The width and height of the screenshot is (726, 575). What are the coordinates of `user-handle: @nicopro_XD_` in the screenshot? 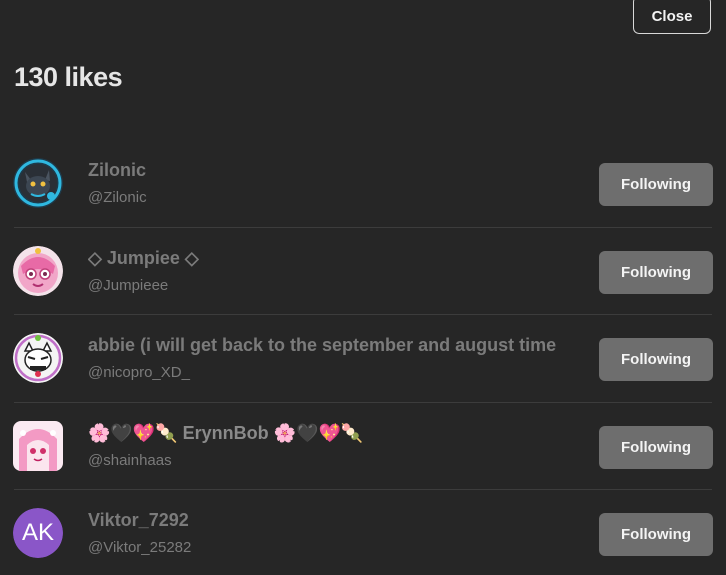 It's located at (139, 372).